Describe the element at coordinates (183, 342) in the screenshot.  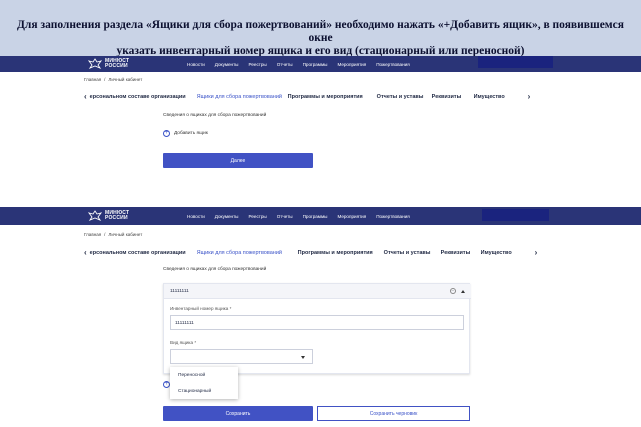
I see `box-type-label: Вид ящика *` at that location.